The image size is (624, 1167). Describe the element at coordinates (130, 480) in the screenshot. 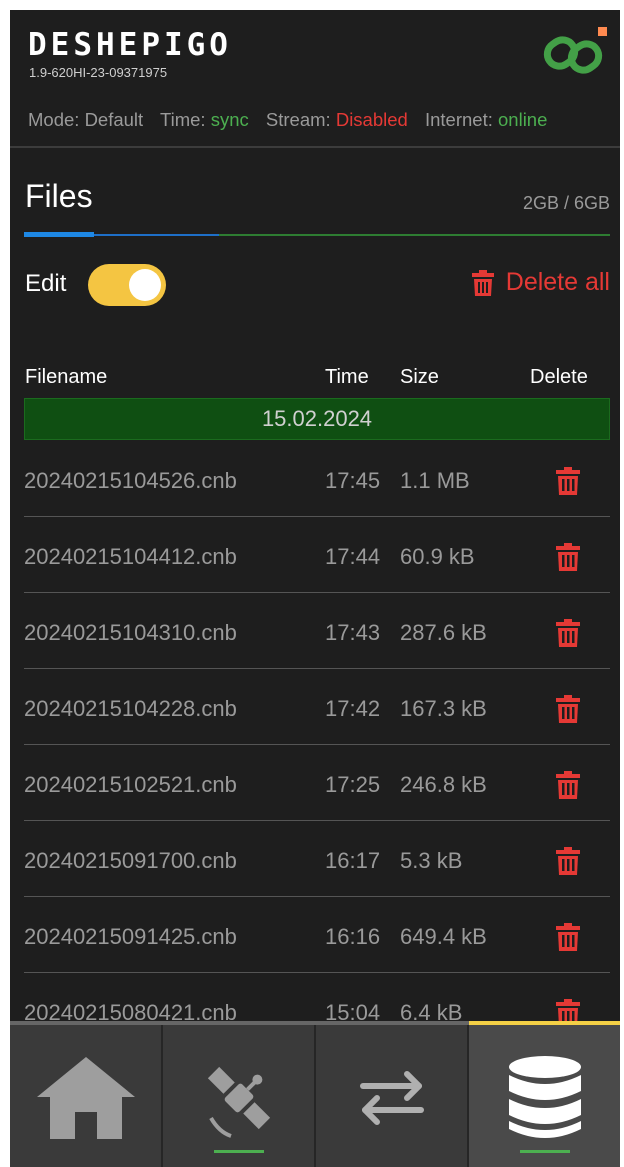

I see `file-name: 20240215104526.cnb` at that location.